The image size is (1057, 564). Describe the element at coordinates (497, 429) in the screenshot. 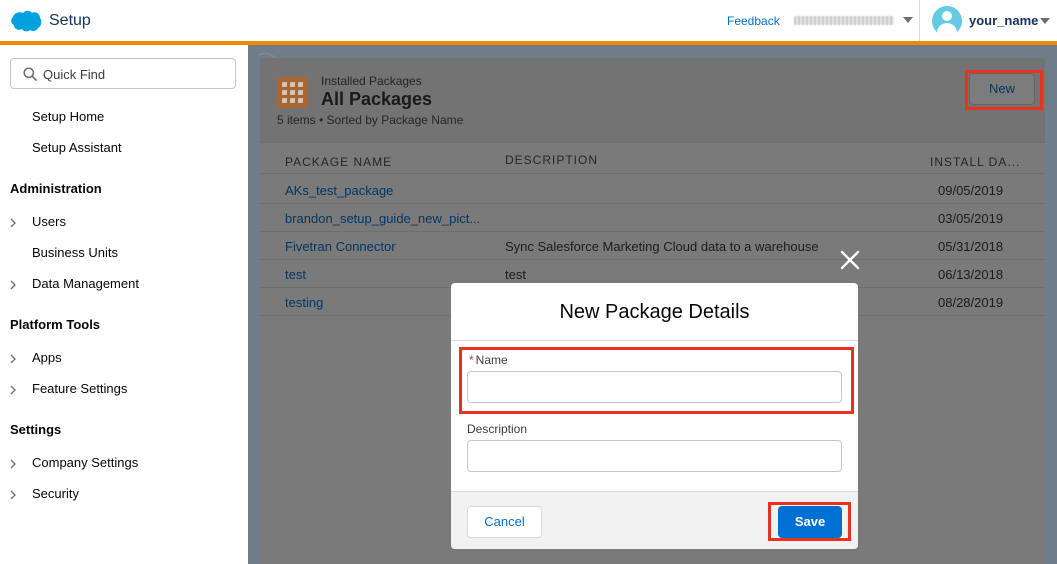

I see `description-field-label: Description` at that location.